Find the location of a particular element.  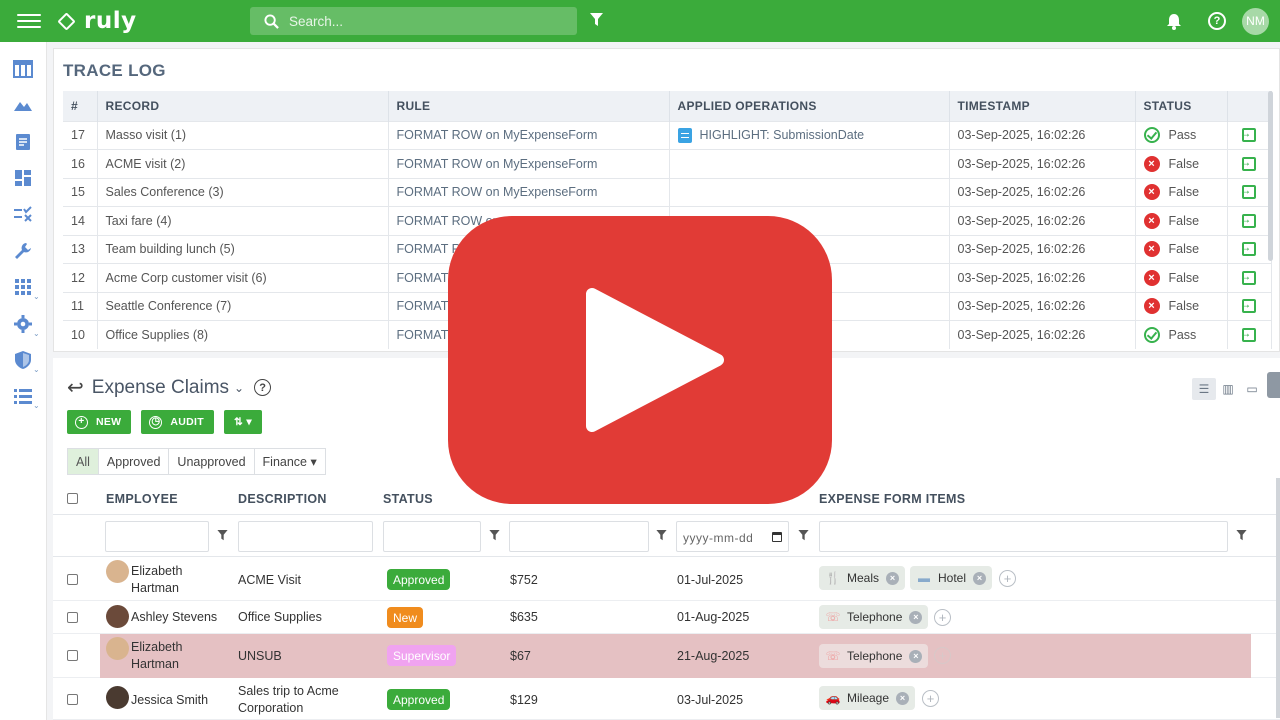

column-header-employee: EMPLOYEE is located at coordinates (142, 499).